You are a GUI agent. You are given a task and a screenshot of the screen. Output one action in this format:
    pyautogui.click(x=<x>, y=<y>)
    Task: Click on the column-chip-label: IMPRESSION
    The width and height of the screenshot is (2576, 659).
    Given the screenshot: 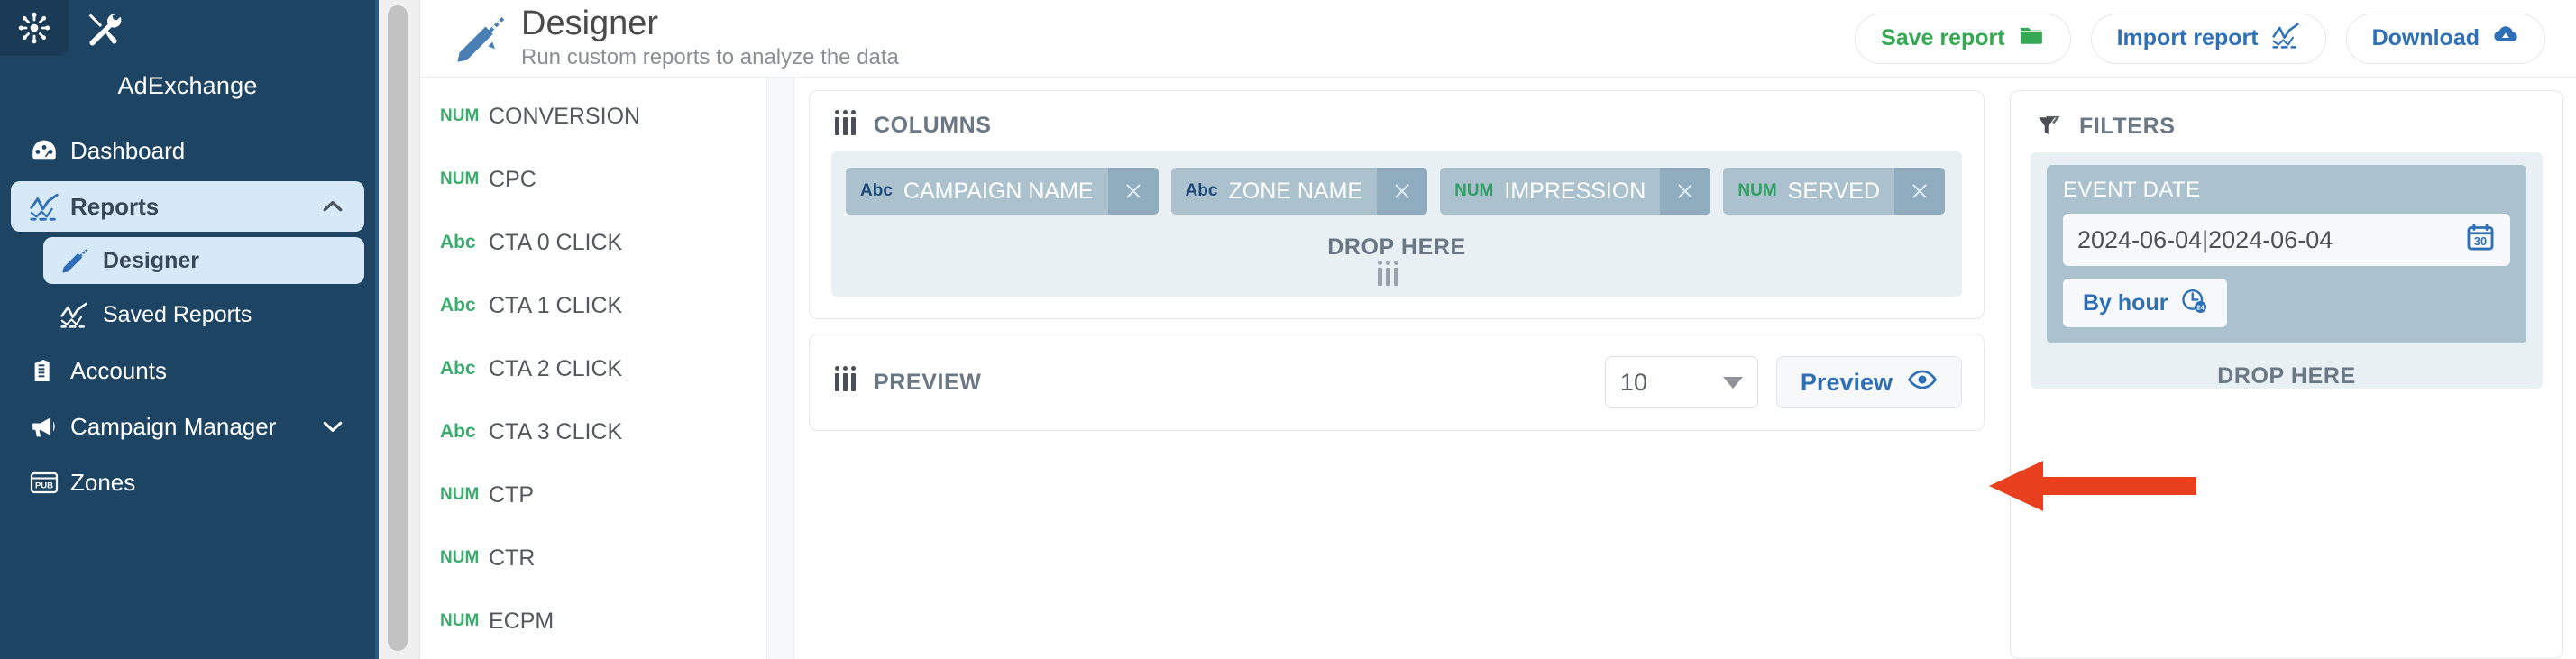 What is the action you would take?
    pyautogui.click(x=1575, y=191)
    